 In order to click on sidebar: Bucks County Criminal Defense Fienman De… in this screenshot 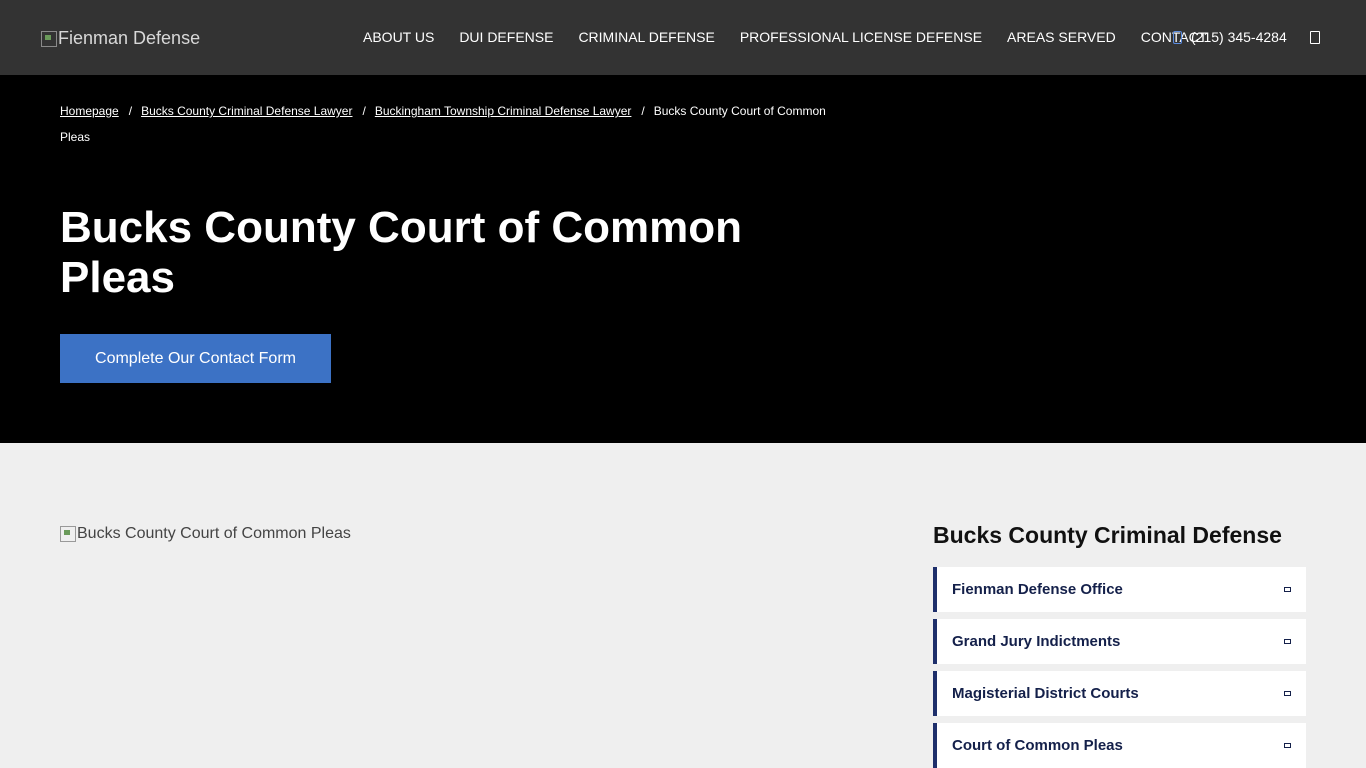, I will do `click(1119, 644)`.